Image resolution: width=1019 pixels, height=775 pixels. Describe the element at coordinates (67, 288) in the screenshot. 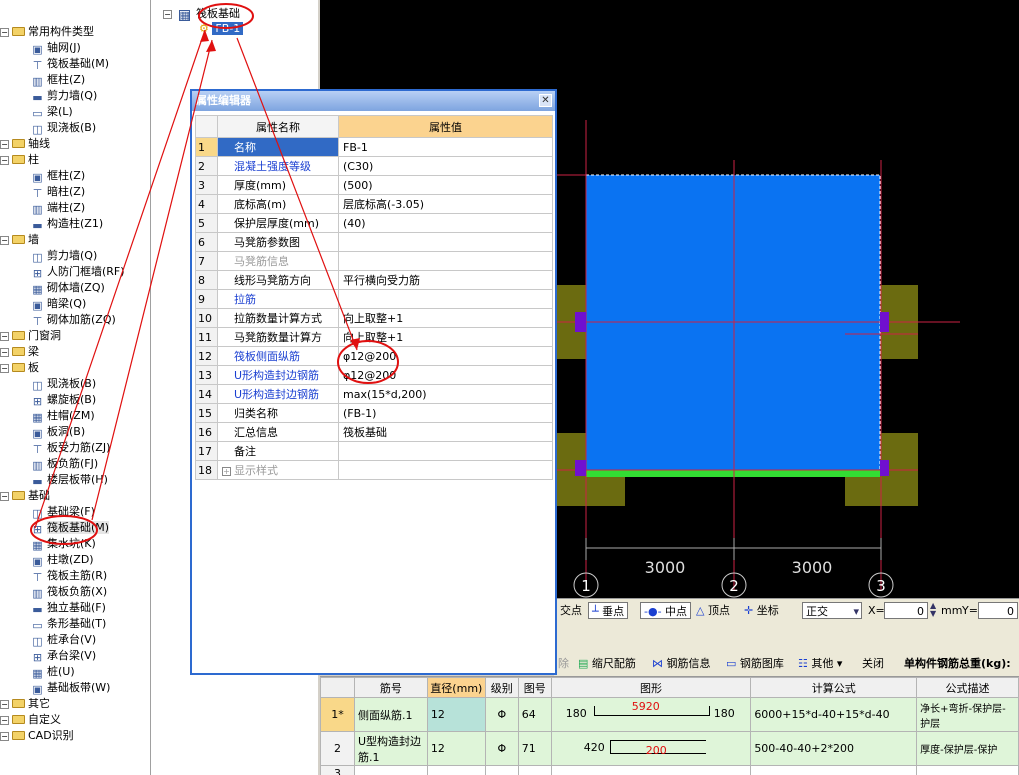

I see `tree-item: ▦ 砌体墙(ZQ)` at that location.